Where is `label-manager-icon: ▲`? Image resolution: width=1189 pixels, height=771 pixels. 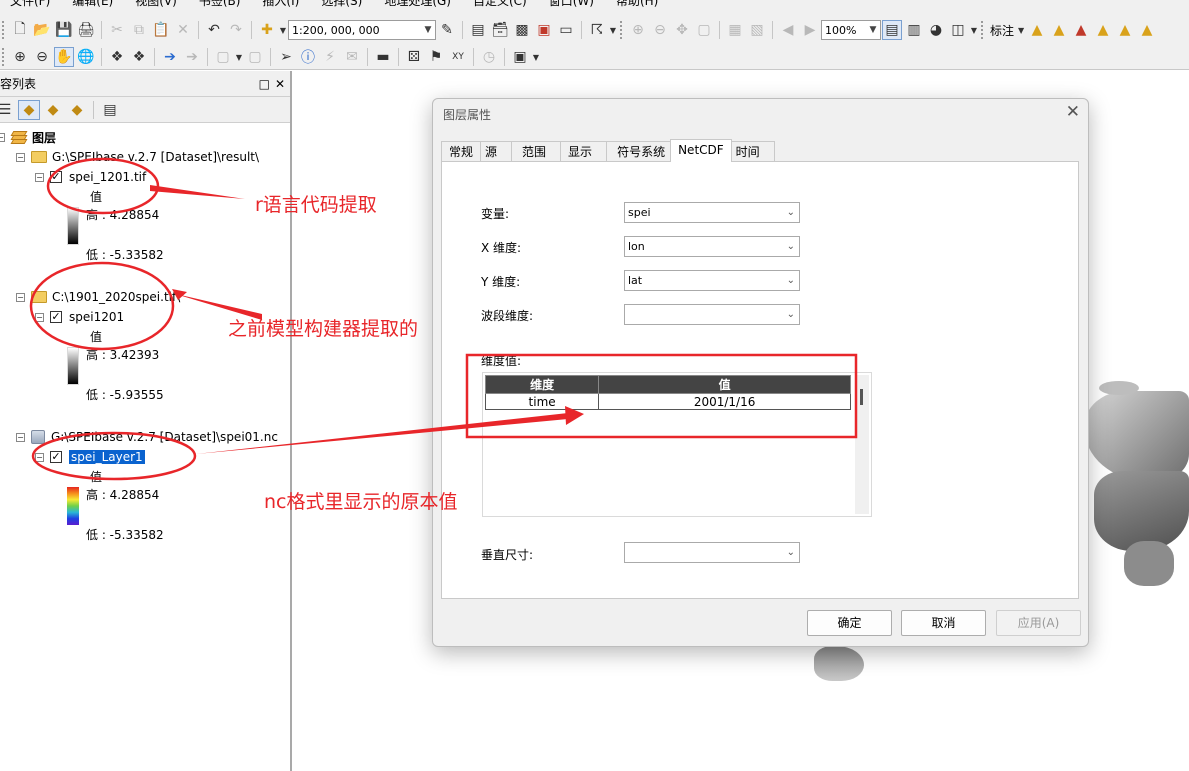
label-manager-icon: ▲ is located at coordinates (1037, 30).